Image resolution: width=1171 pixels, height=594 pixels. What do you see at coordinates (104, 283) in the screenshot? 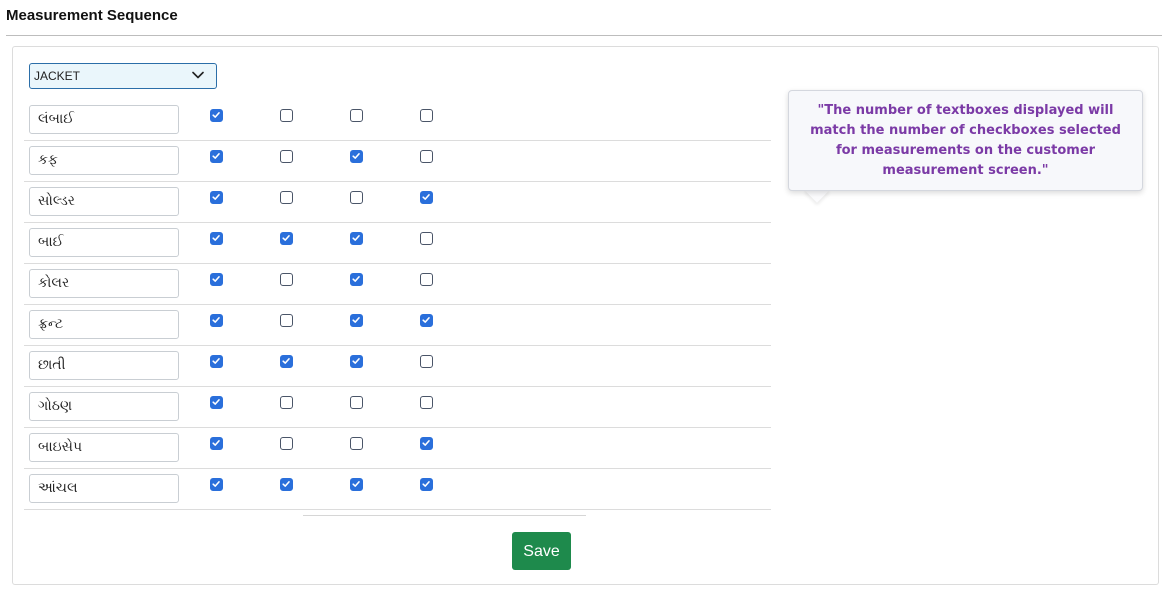
I see `measurement-name-input: કોલર` at bounding box center [104, 283].